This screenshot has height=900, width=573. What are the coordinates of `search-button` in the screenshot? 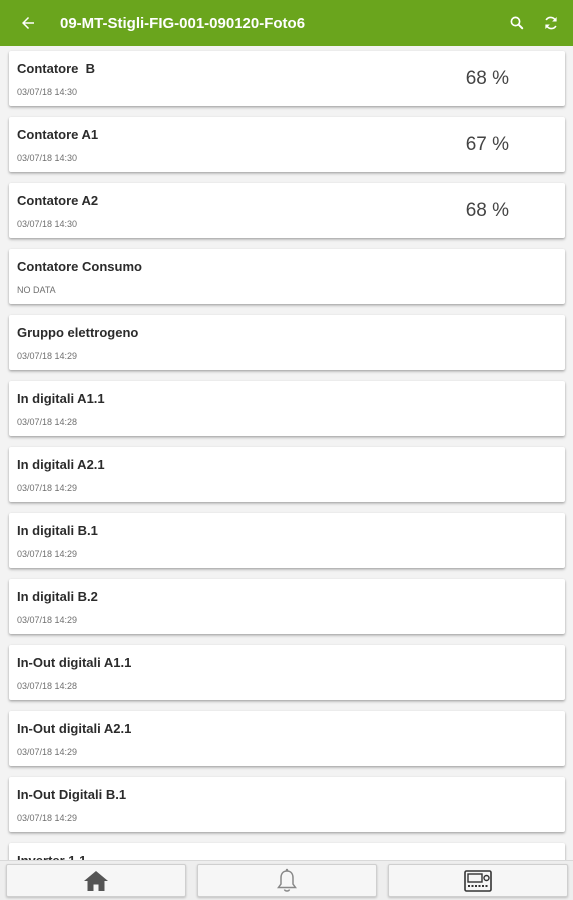 It's located at (517, 23).